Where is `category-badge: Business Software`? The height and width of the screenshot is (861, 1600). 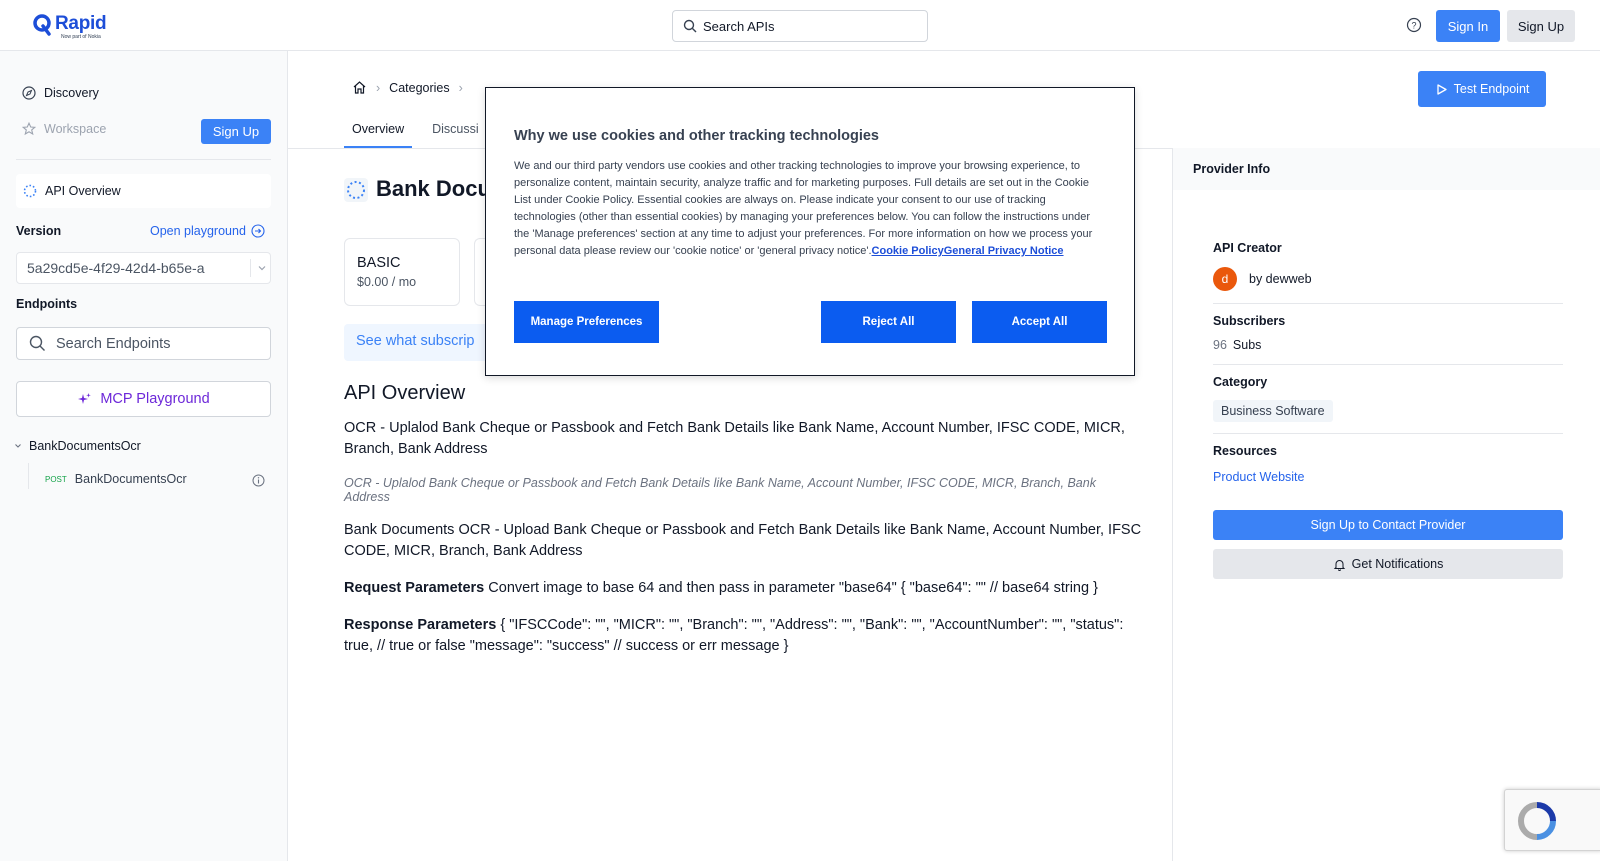
category-badge: Business Software is located at coordinates (1273, 411).